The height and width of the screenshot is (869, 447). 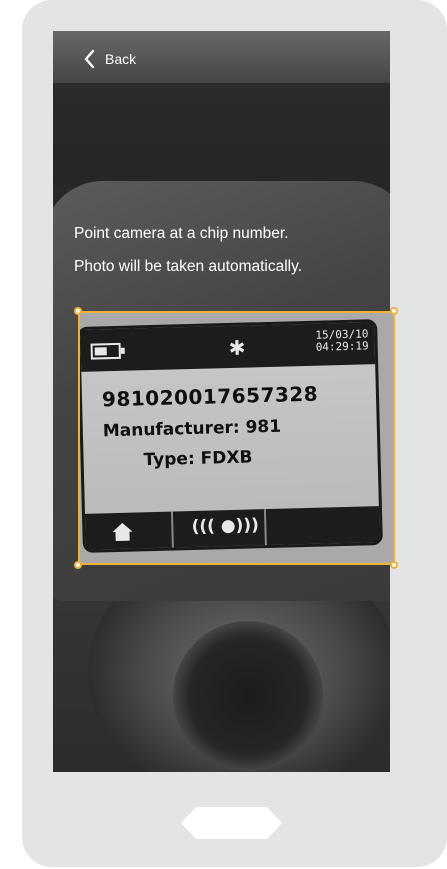 What do you see at coordinates (237, 347) in the screenshot?
I see `bluetooth-icon: ✱` at bounding box center [237, 347].